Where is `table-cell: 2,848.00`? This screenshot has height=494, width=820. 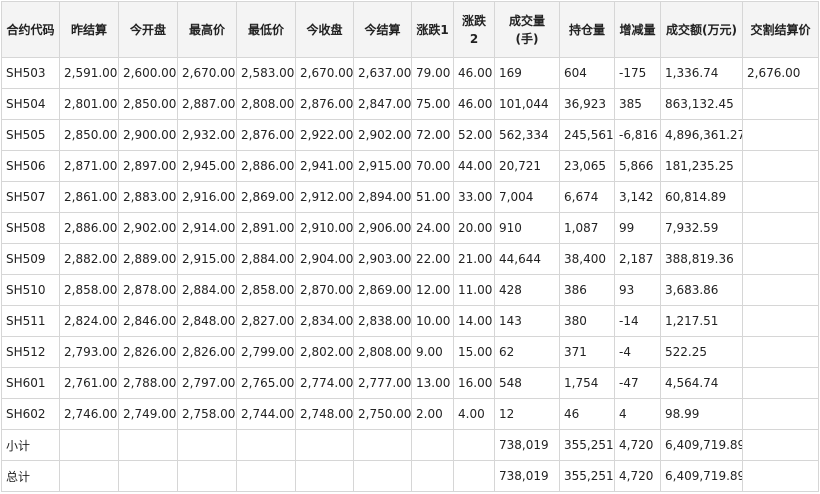
table-cell: 2,848.00 is located at coordinates (207, 321).